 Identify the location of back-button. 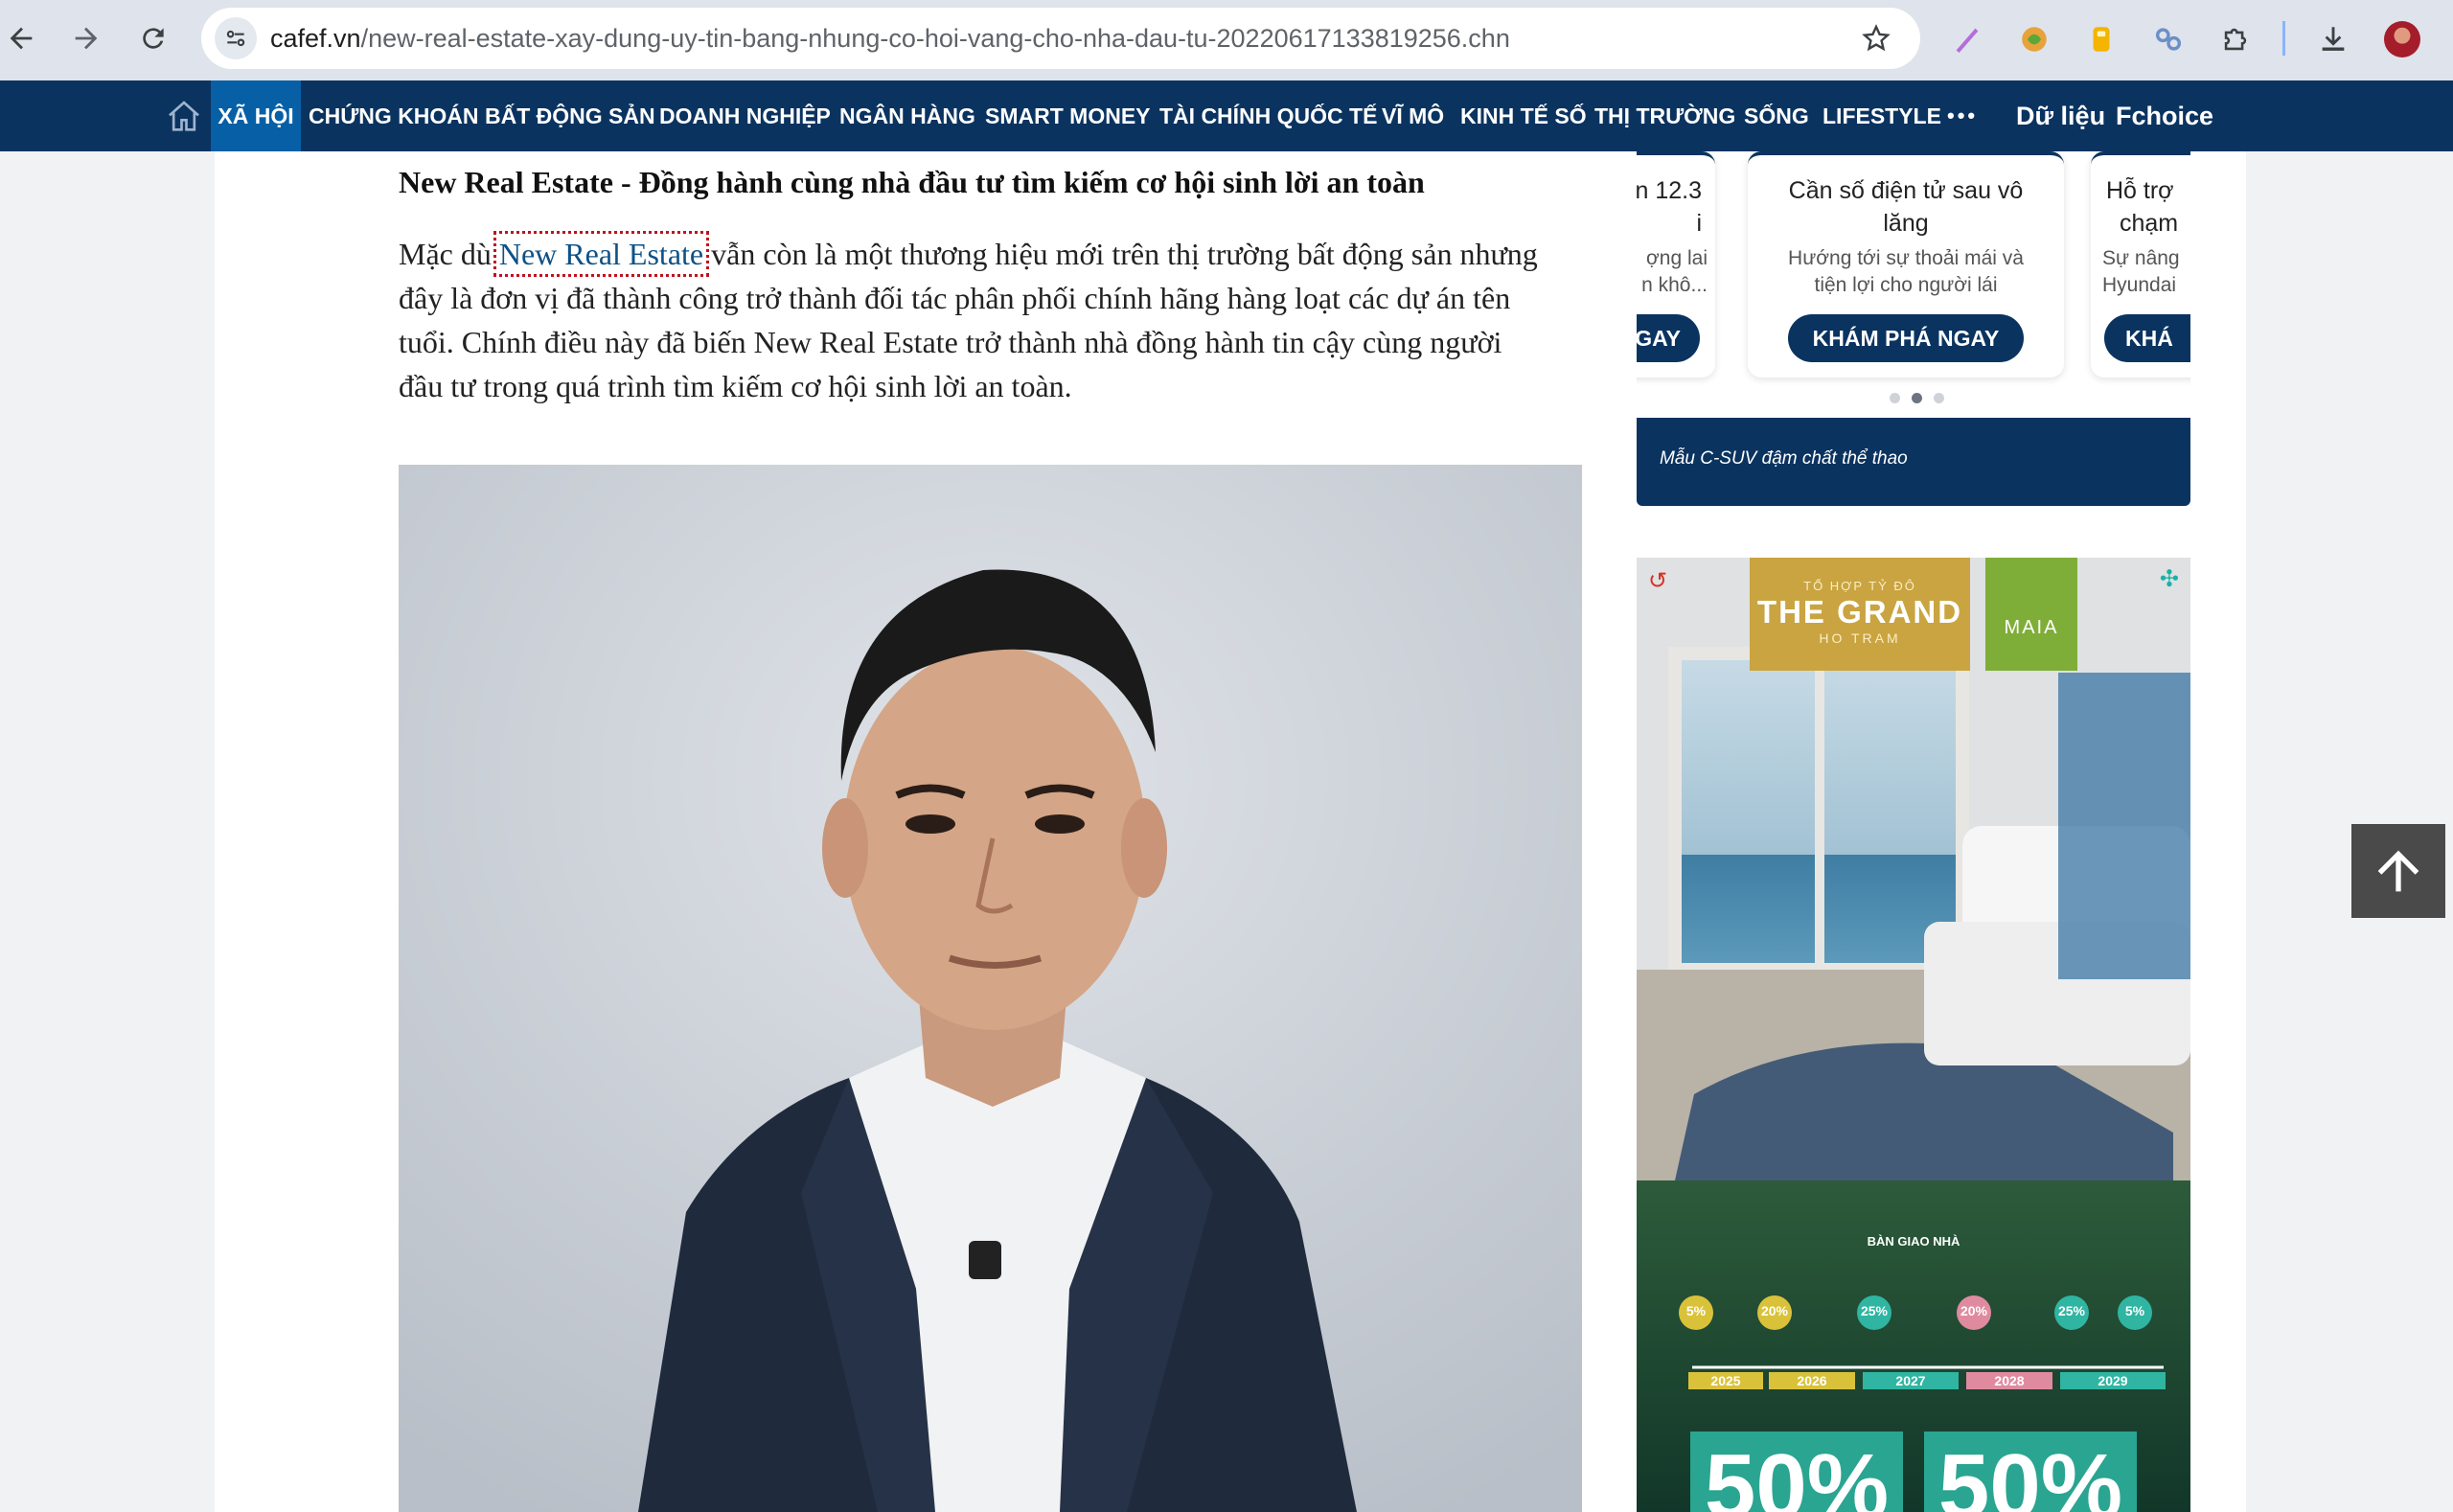
(23, 38).